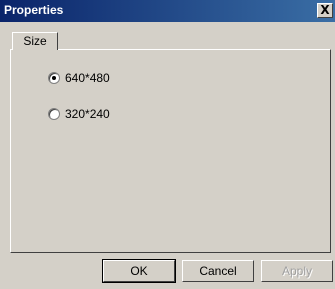 This screenshot has height=289, width=335. What do you see at coordinates (218, 271) in the screenshot?
I see `cancel-button: Cancel` at bounding box center [218, 271].